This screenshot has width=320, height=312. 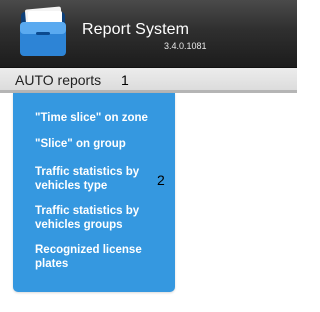 What do you see at coordinates (103, 118) in the screenshot?
I see `menu-item-time-slice-on-zone: "Time slice" on zone` at bounding box center [103, 118].